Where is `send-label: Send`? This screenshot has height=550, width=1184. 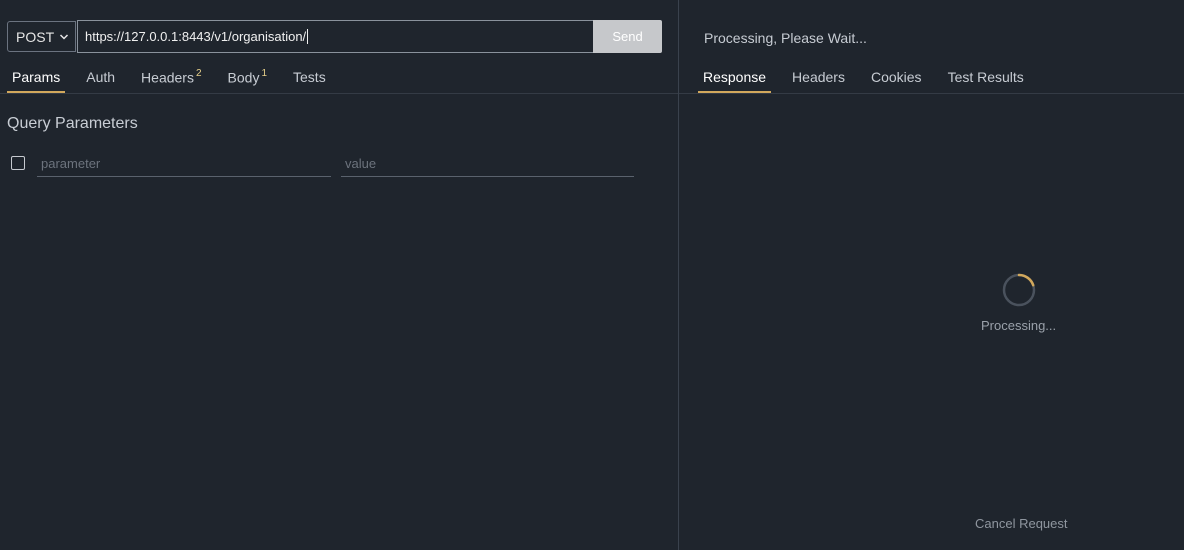 send-label: Send is located at coordinates (627, 36).